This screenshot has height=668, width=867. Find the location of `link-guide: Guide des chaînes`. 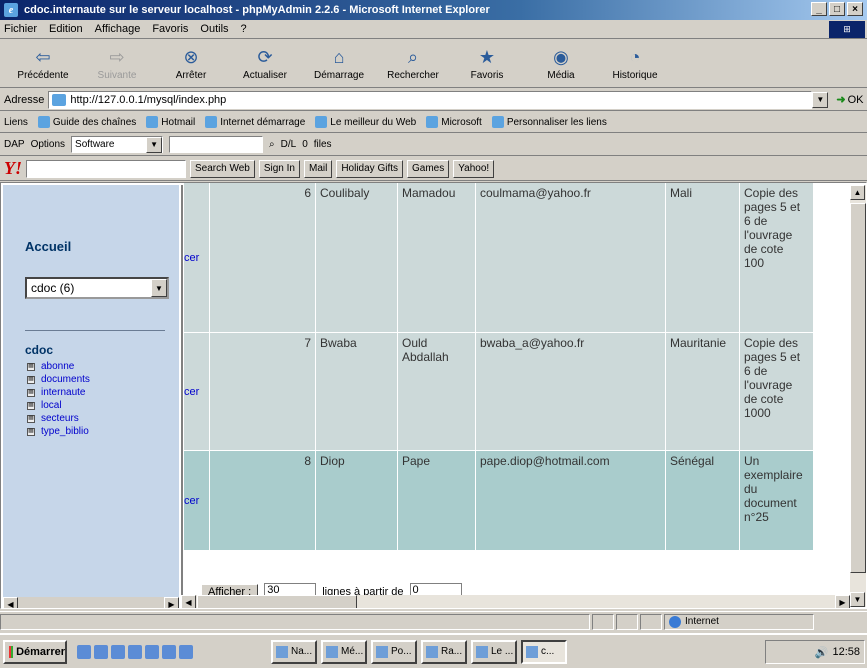

link-guide: Guide des chaînes is located at coordinates (86, 122).